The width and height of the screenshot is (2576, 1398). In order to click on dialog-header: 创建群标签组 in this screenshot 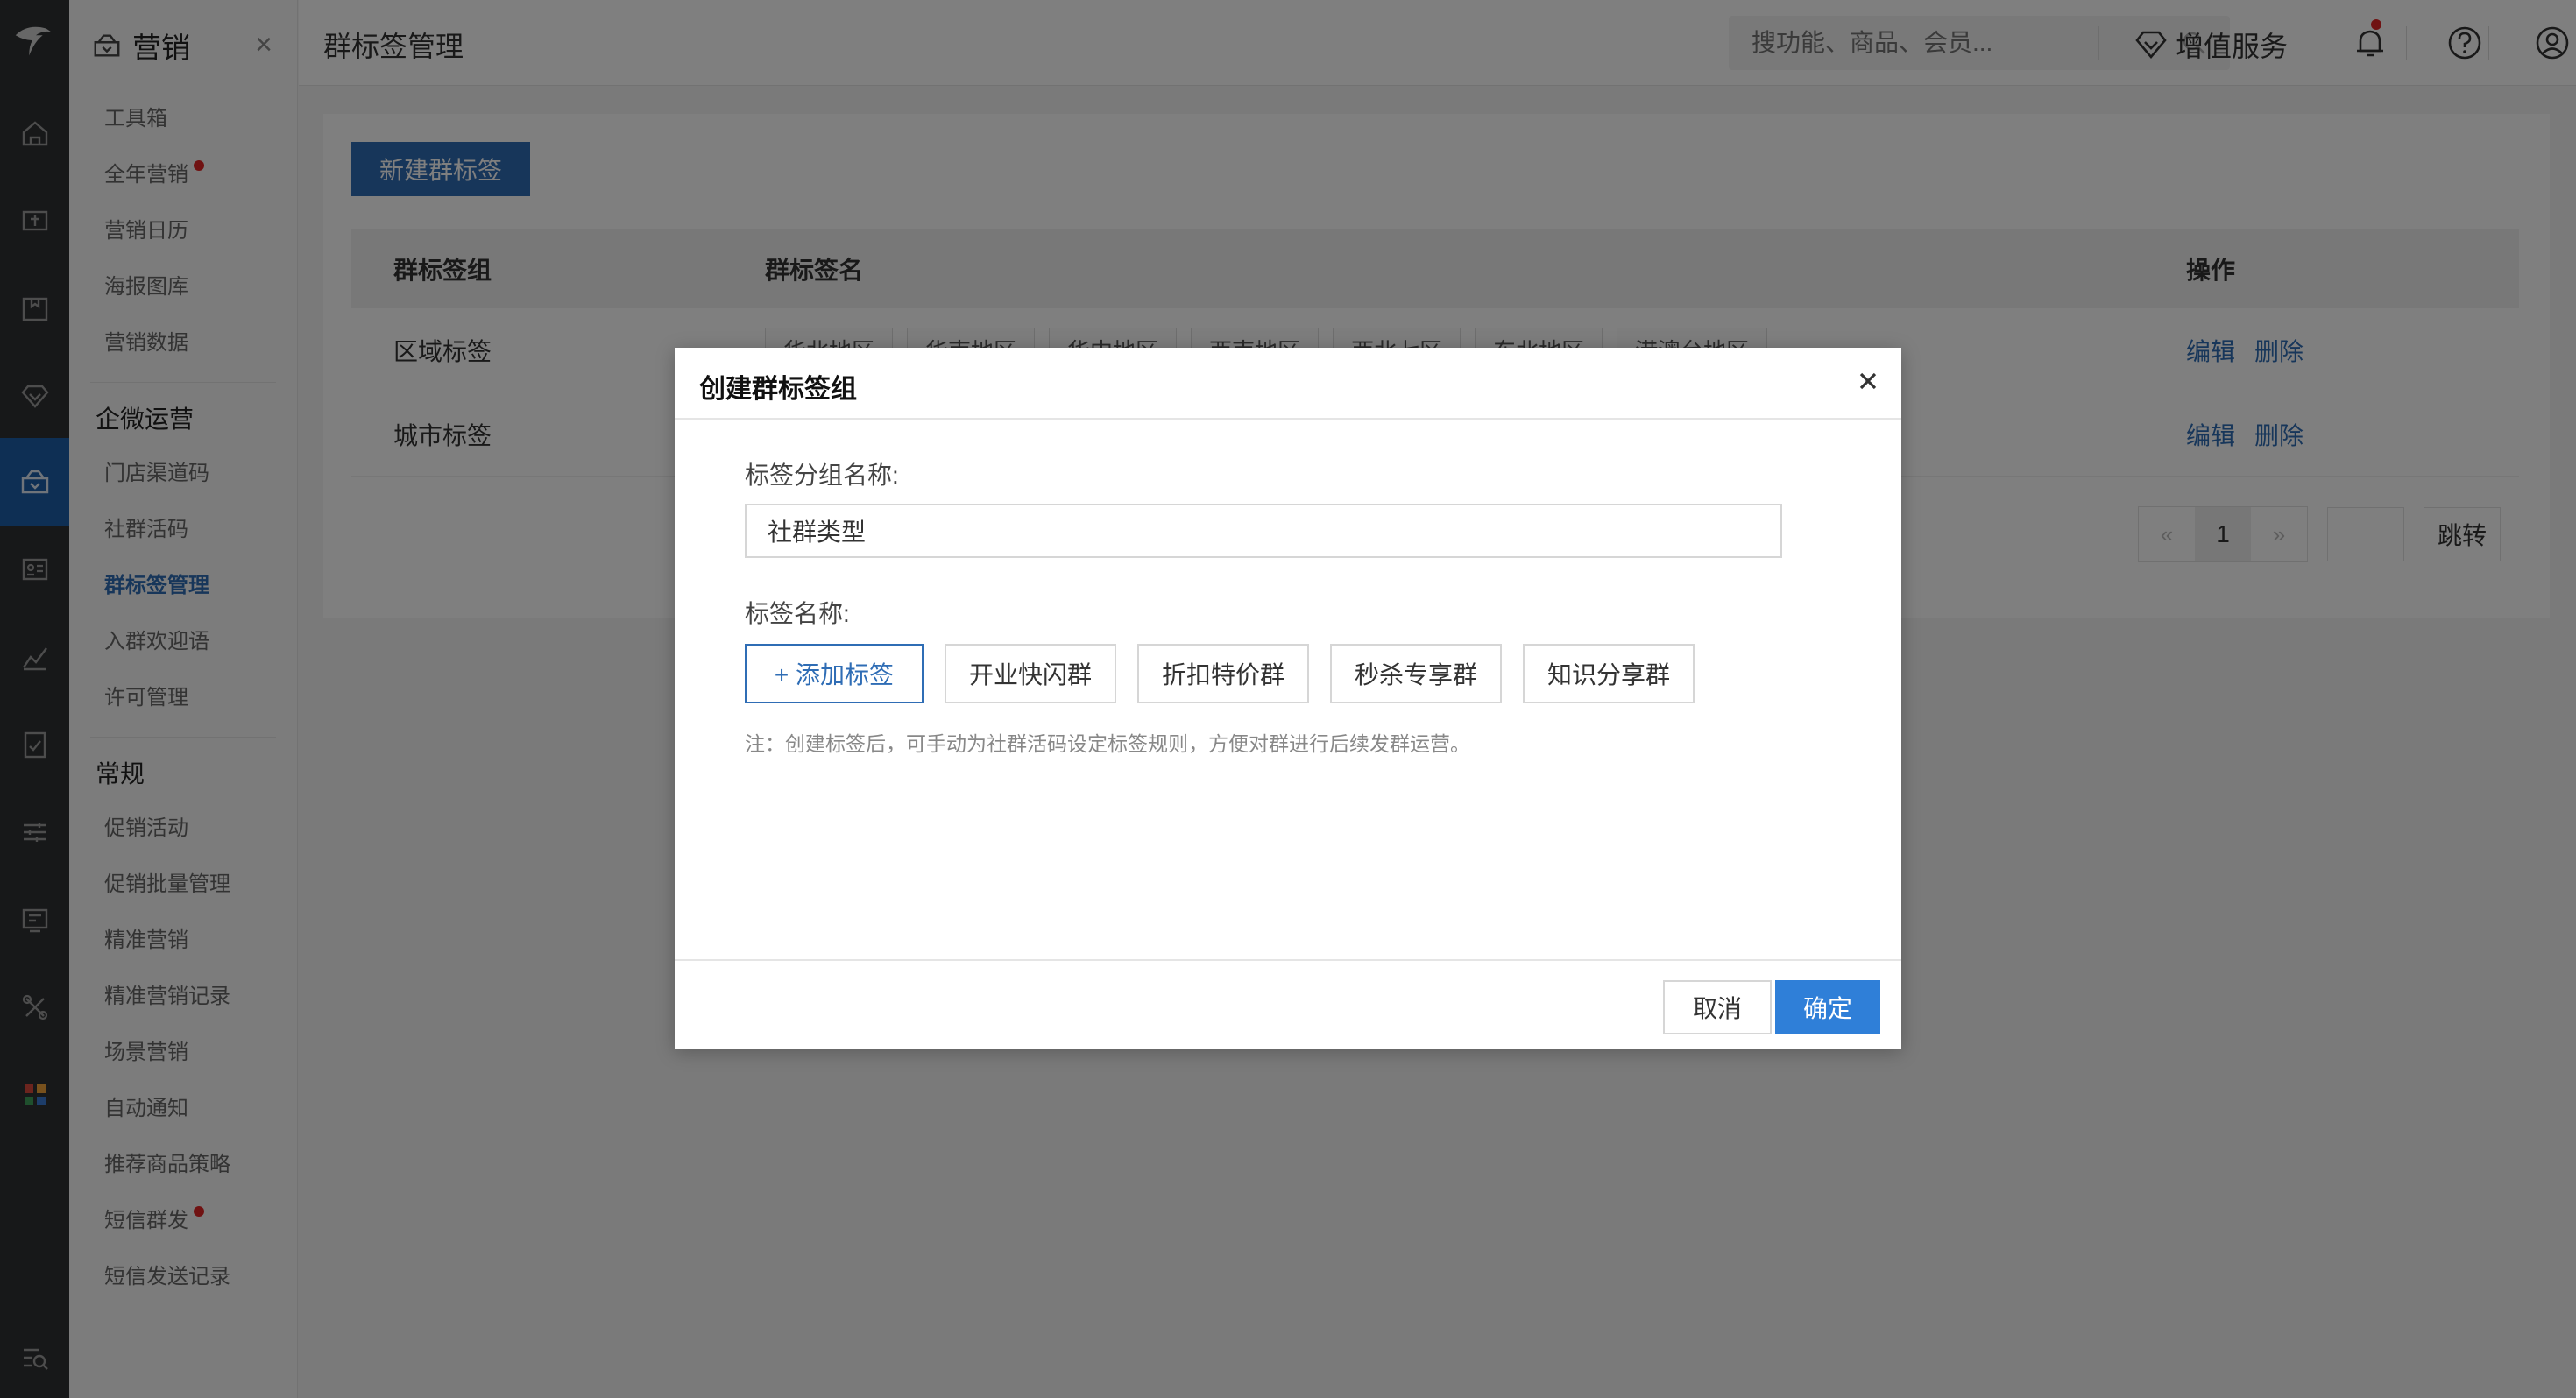, I will do `click(1288, 384)`.